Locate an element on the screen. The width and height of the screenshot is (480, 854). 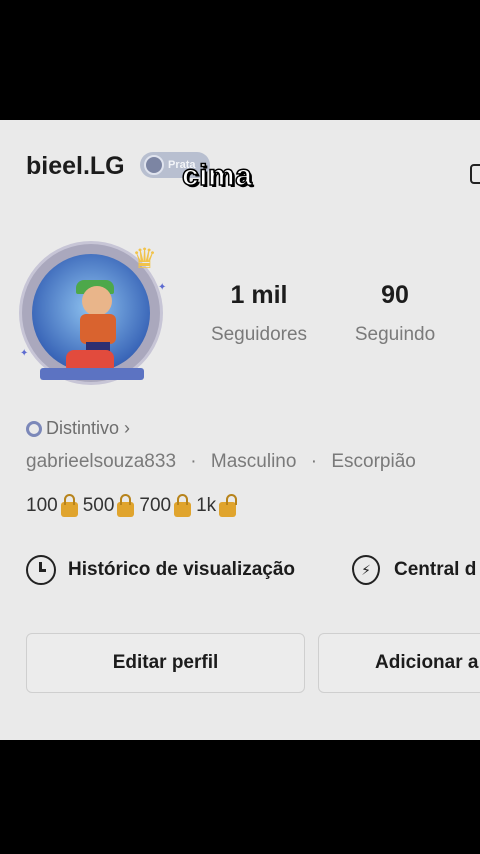
clock-icon is located at coordinates (41, 570).